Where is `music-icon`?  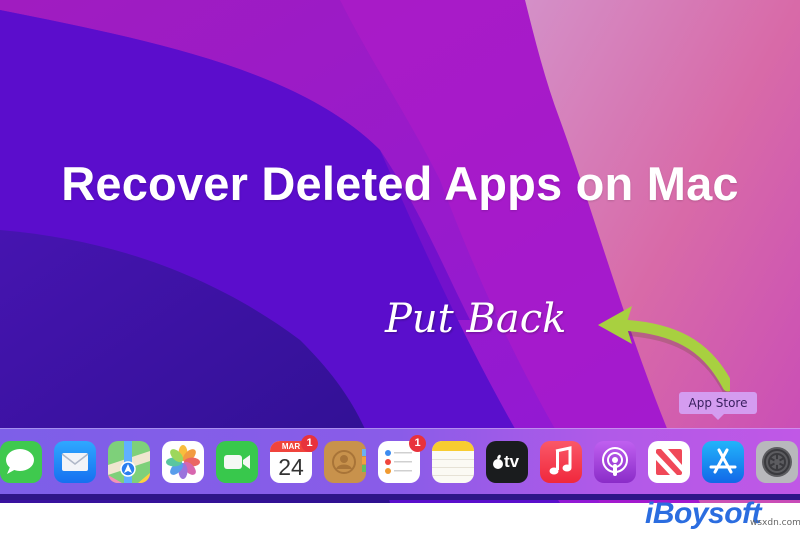 music-icon is located at coordinates (561, 462).